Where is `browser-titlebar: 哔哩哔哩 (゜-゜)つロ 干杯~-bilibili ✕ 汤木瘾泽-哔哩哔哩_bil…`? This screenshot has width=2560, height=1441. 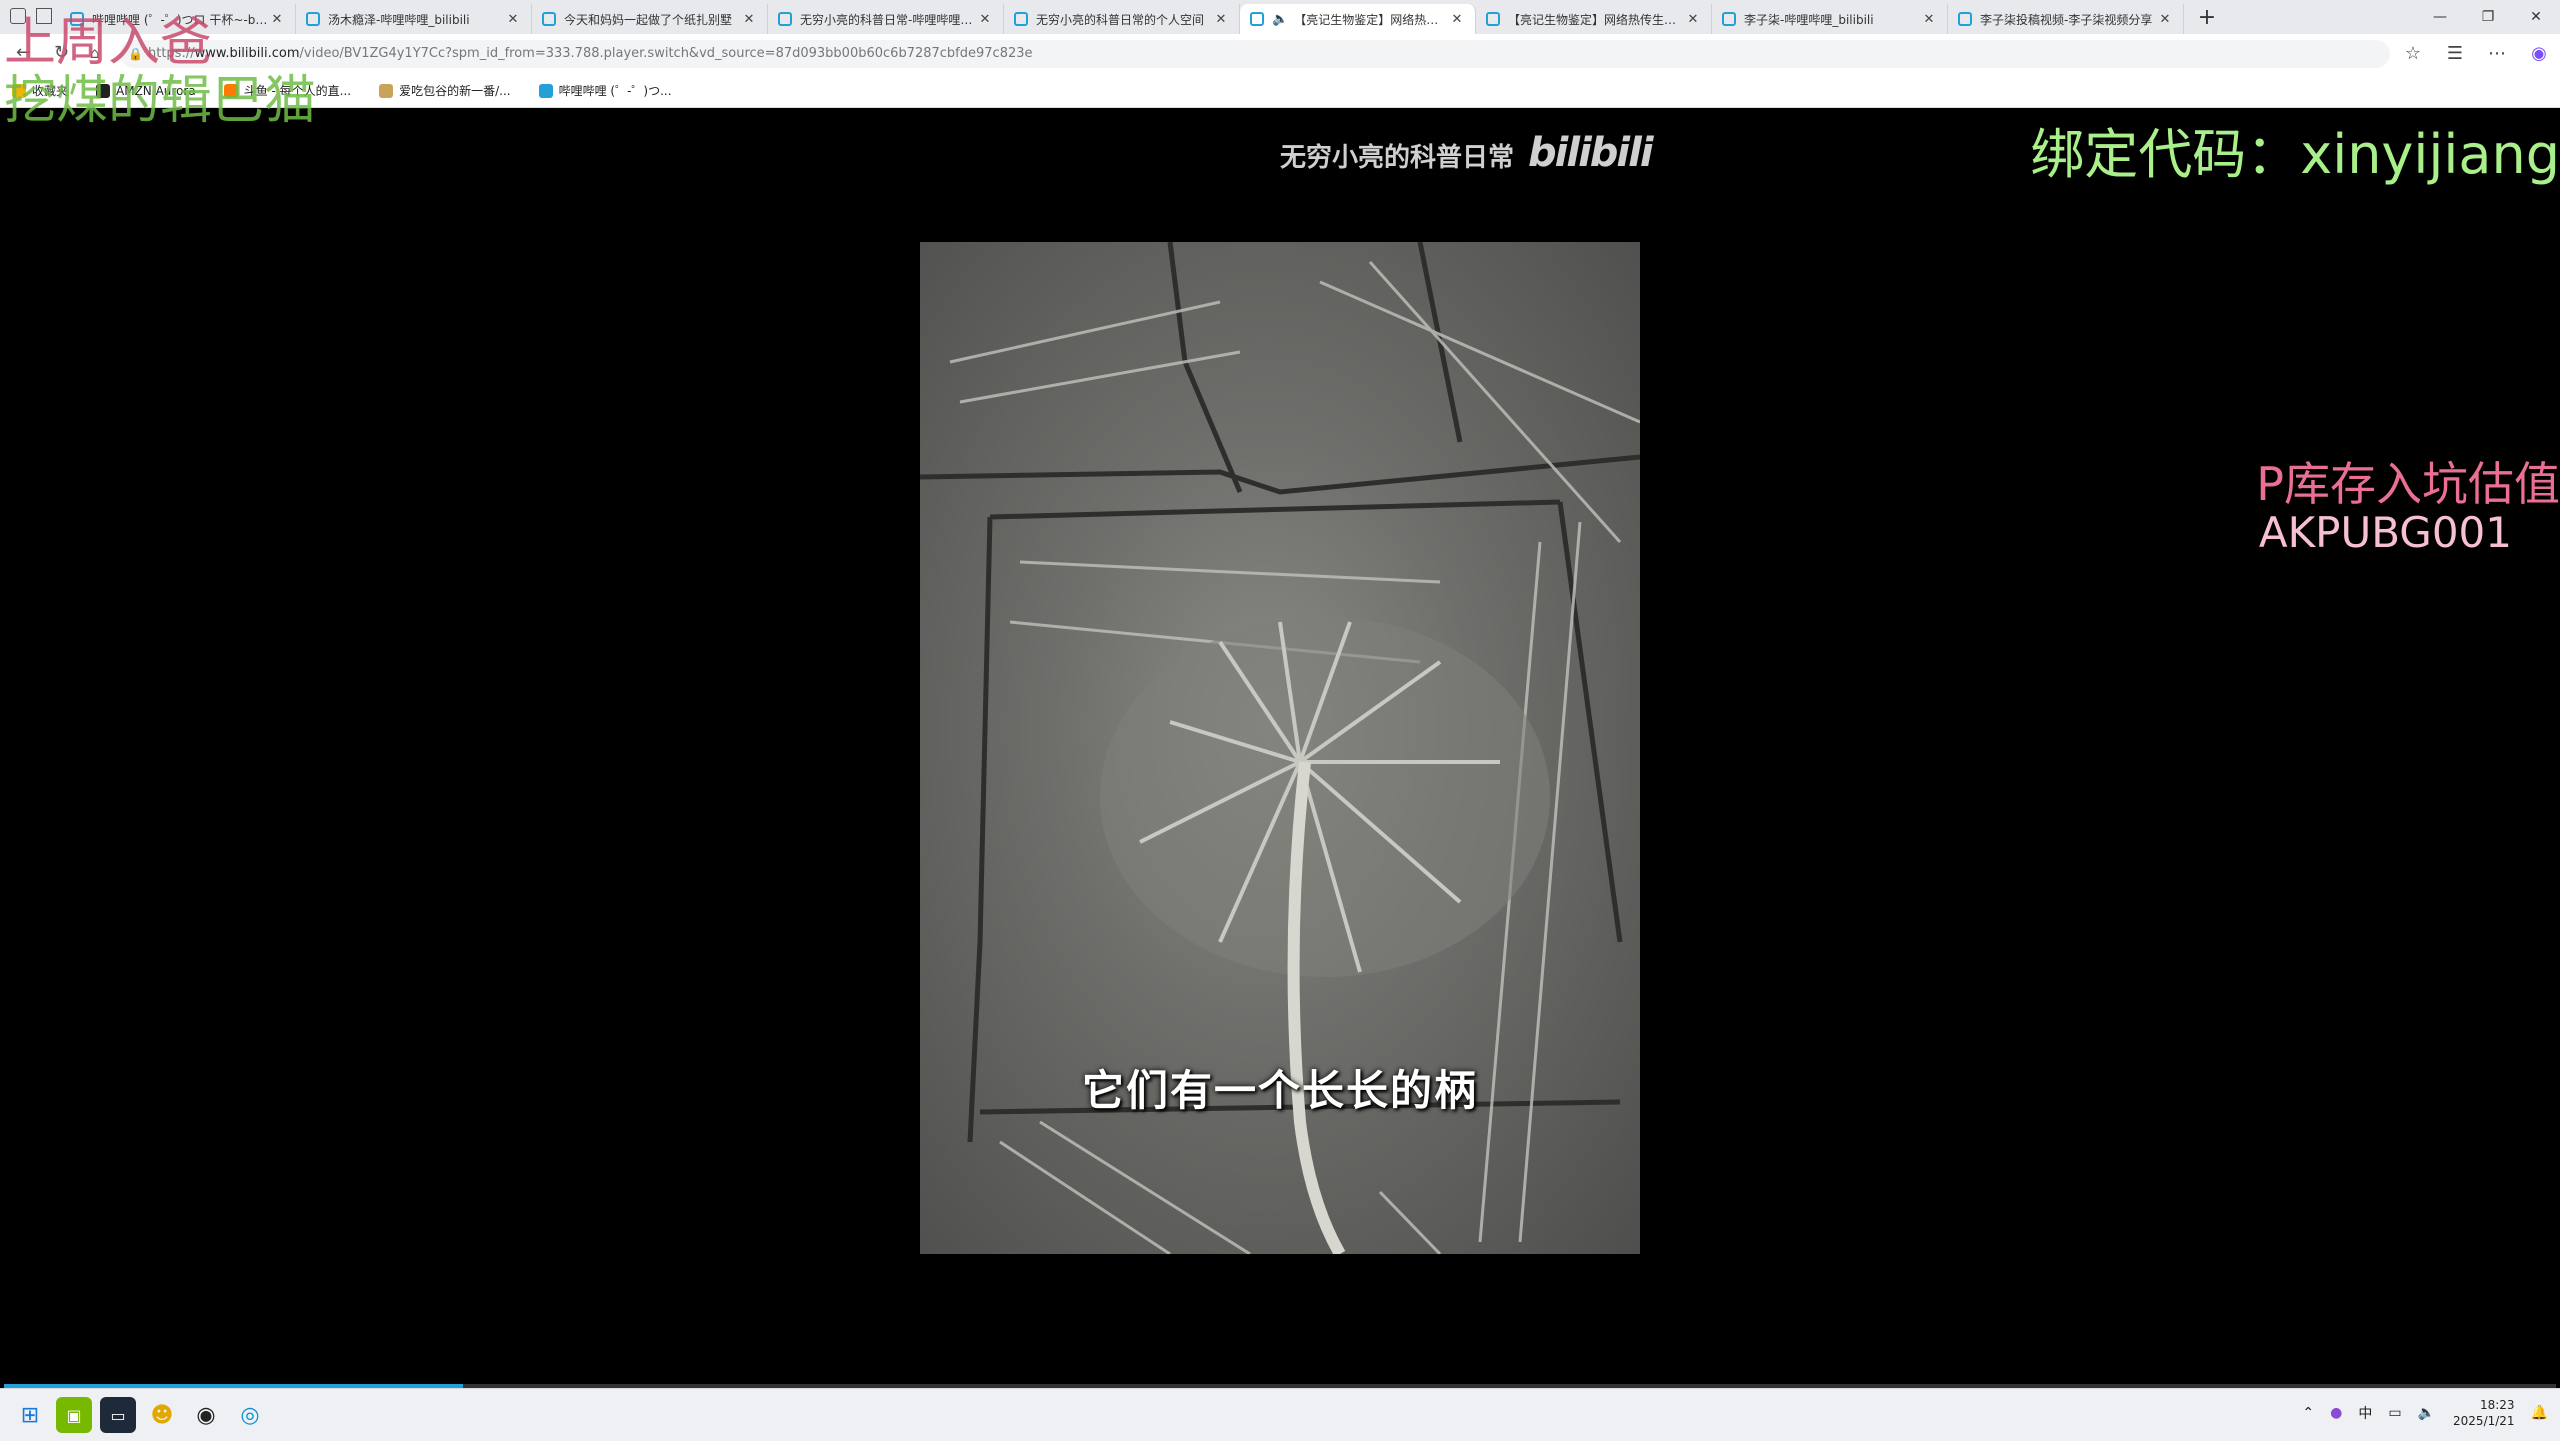 browser-titlebar: 哔哩哔哩 (゜-゜)つロ 干杯~-bilibili ✕ 汤木瘾泽-哔哩哔哩_bil… is located at coordinates (1280, 17).